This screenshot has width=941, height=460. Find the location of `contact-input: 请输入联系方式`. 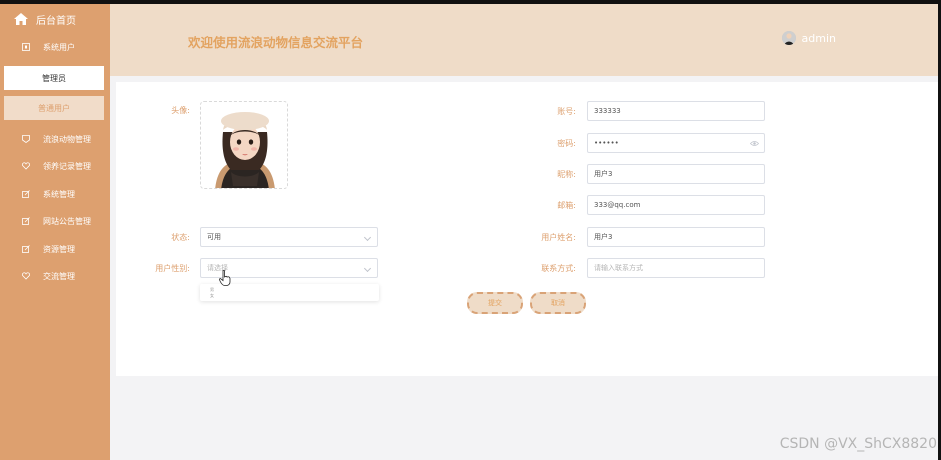

contact-input: 请输入联系方式 is located at coordinates (676, 268).